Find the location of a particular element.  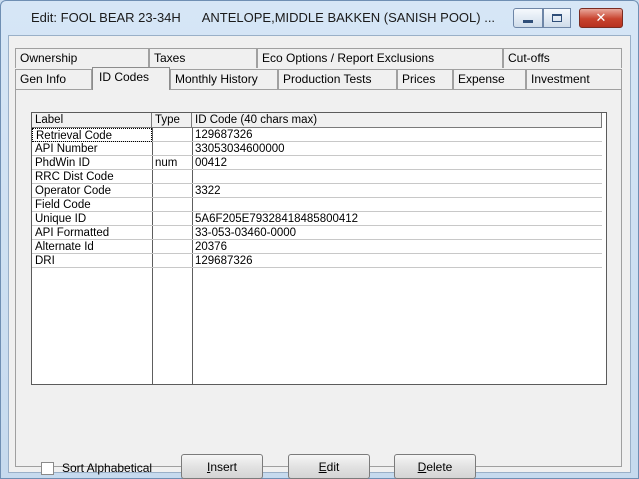

cell-label: Alternate Id is located at coordinates (92, 247).